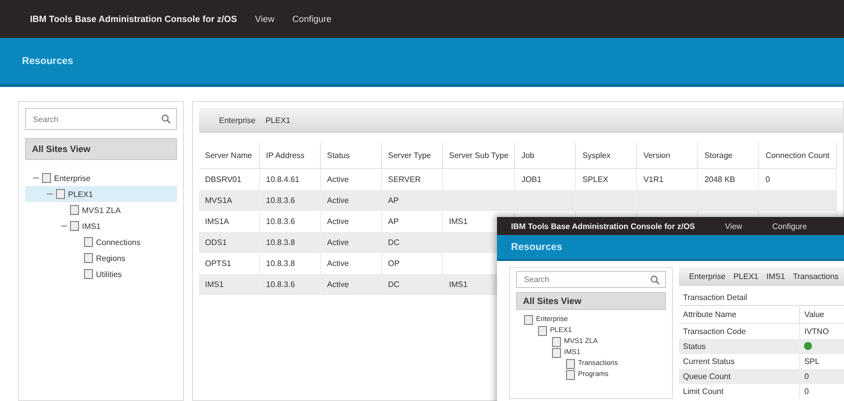 This screenshot has height=401, width=844. I want to click on tree-item: Connections, so click(101, 242).